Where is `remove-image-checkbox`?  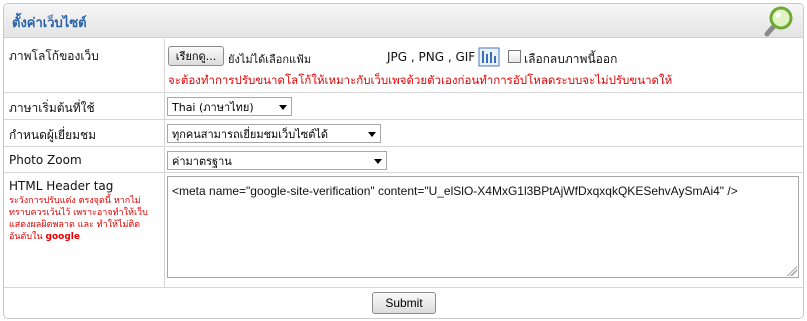
remove-image-checkbox is located at coordinates (514, 56).